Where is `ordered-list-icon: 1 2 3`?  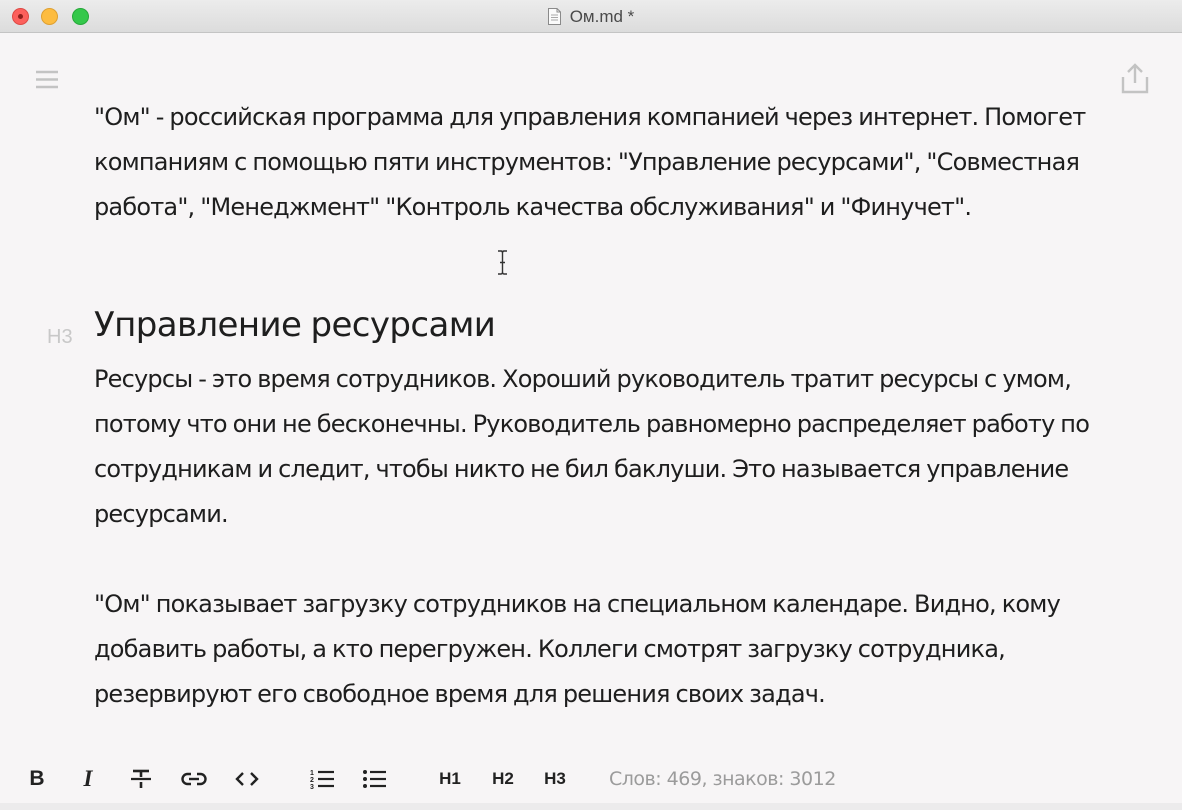
ordered-list-icon: 1 2 3 is located at coordinates (322, 780).